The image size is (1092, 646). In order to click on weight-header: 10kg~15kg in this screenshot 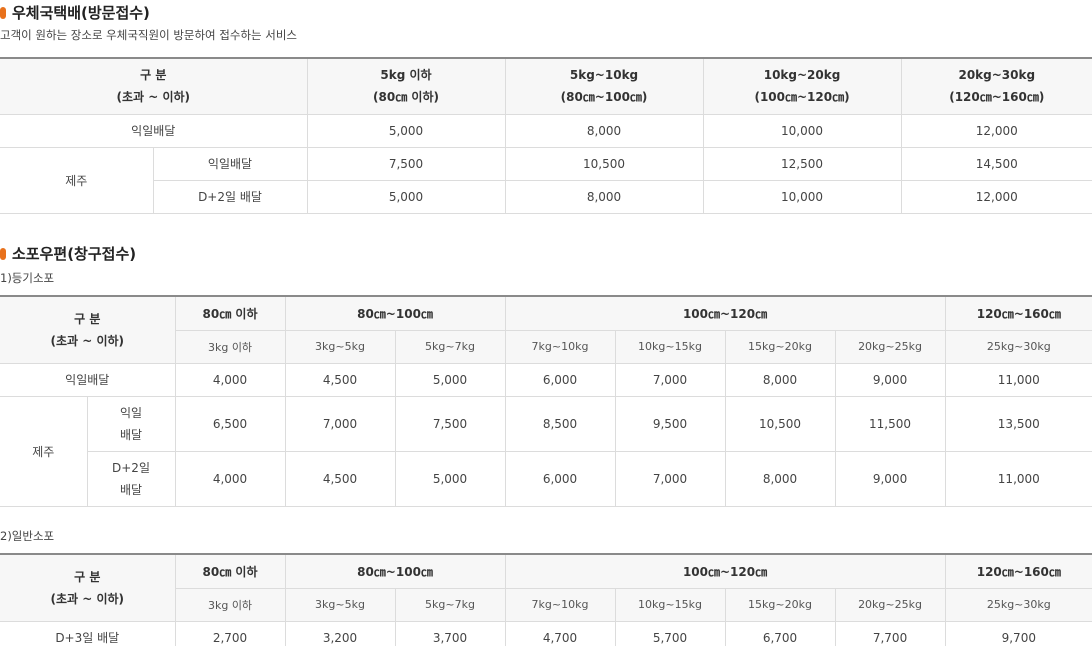, I will do `click(670, 346)`.